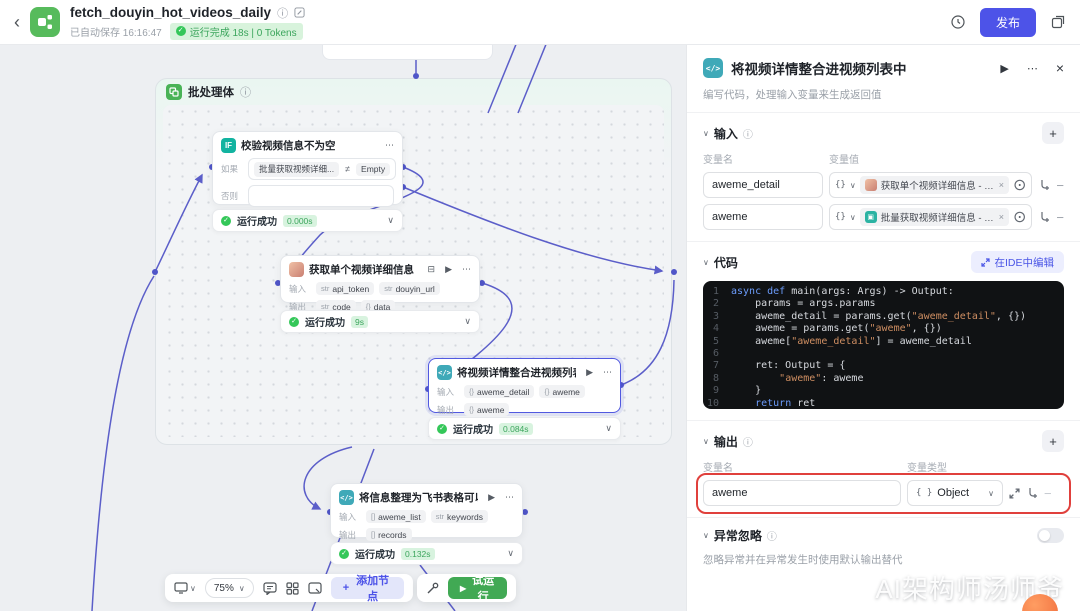 The height and width of the screenshot is (611, 1080). I want to click on error-ignore-desc: 忽略异常并在异常发生时使用默认输出替代, so click(803, 560).